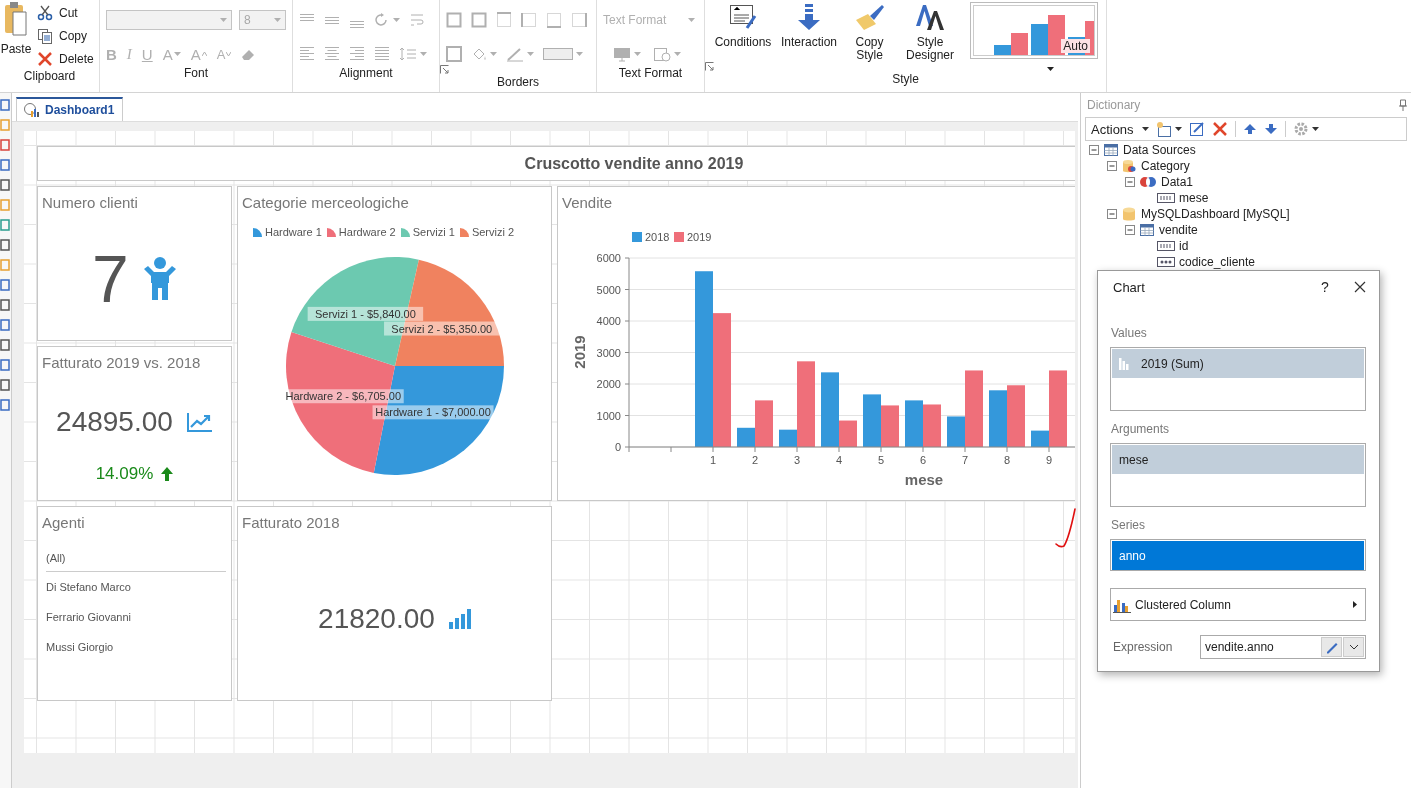 This screenshot has width=1411, height=788. What do you see at coordinates (1217, 262) in the screenshot?
I see `tree-item: codice_cliente` at bounding box center [1217, 262].